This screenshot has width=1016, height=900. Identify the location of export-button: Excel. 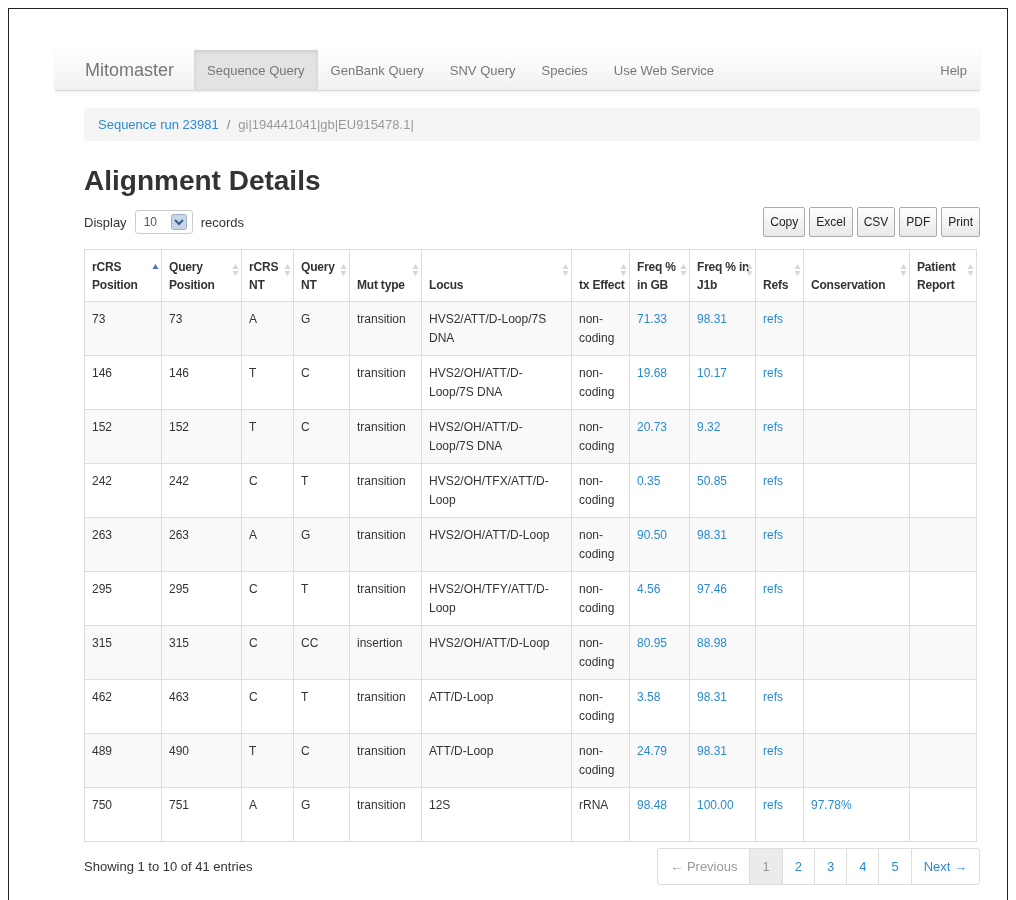
(831, 222).